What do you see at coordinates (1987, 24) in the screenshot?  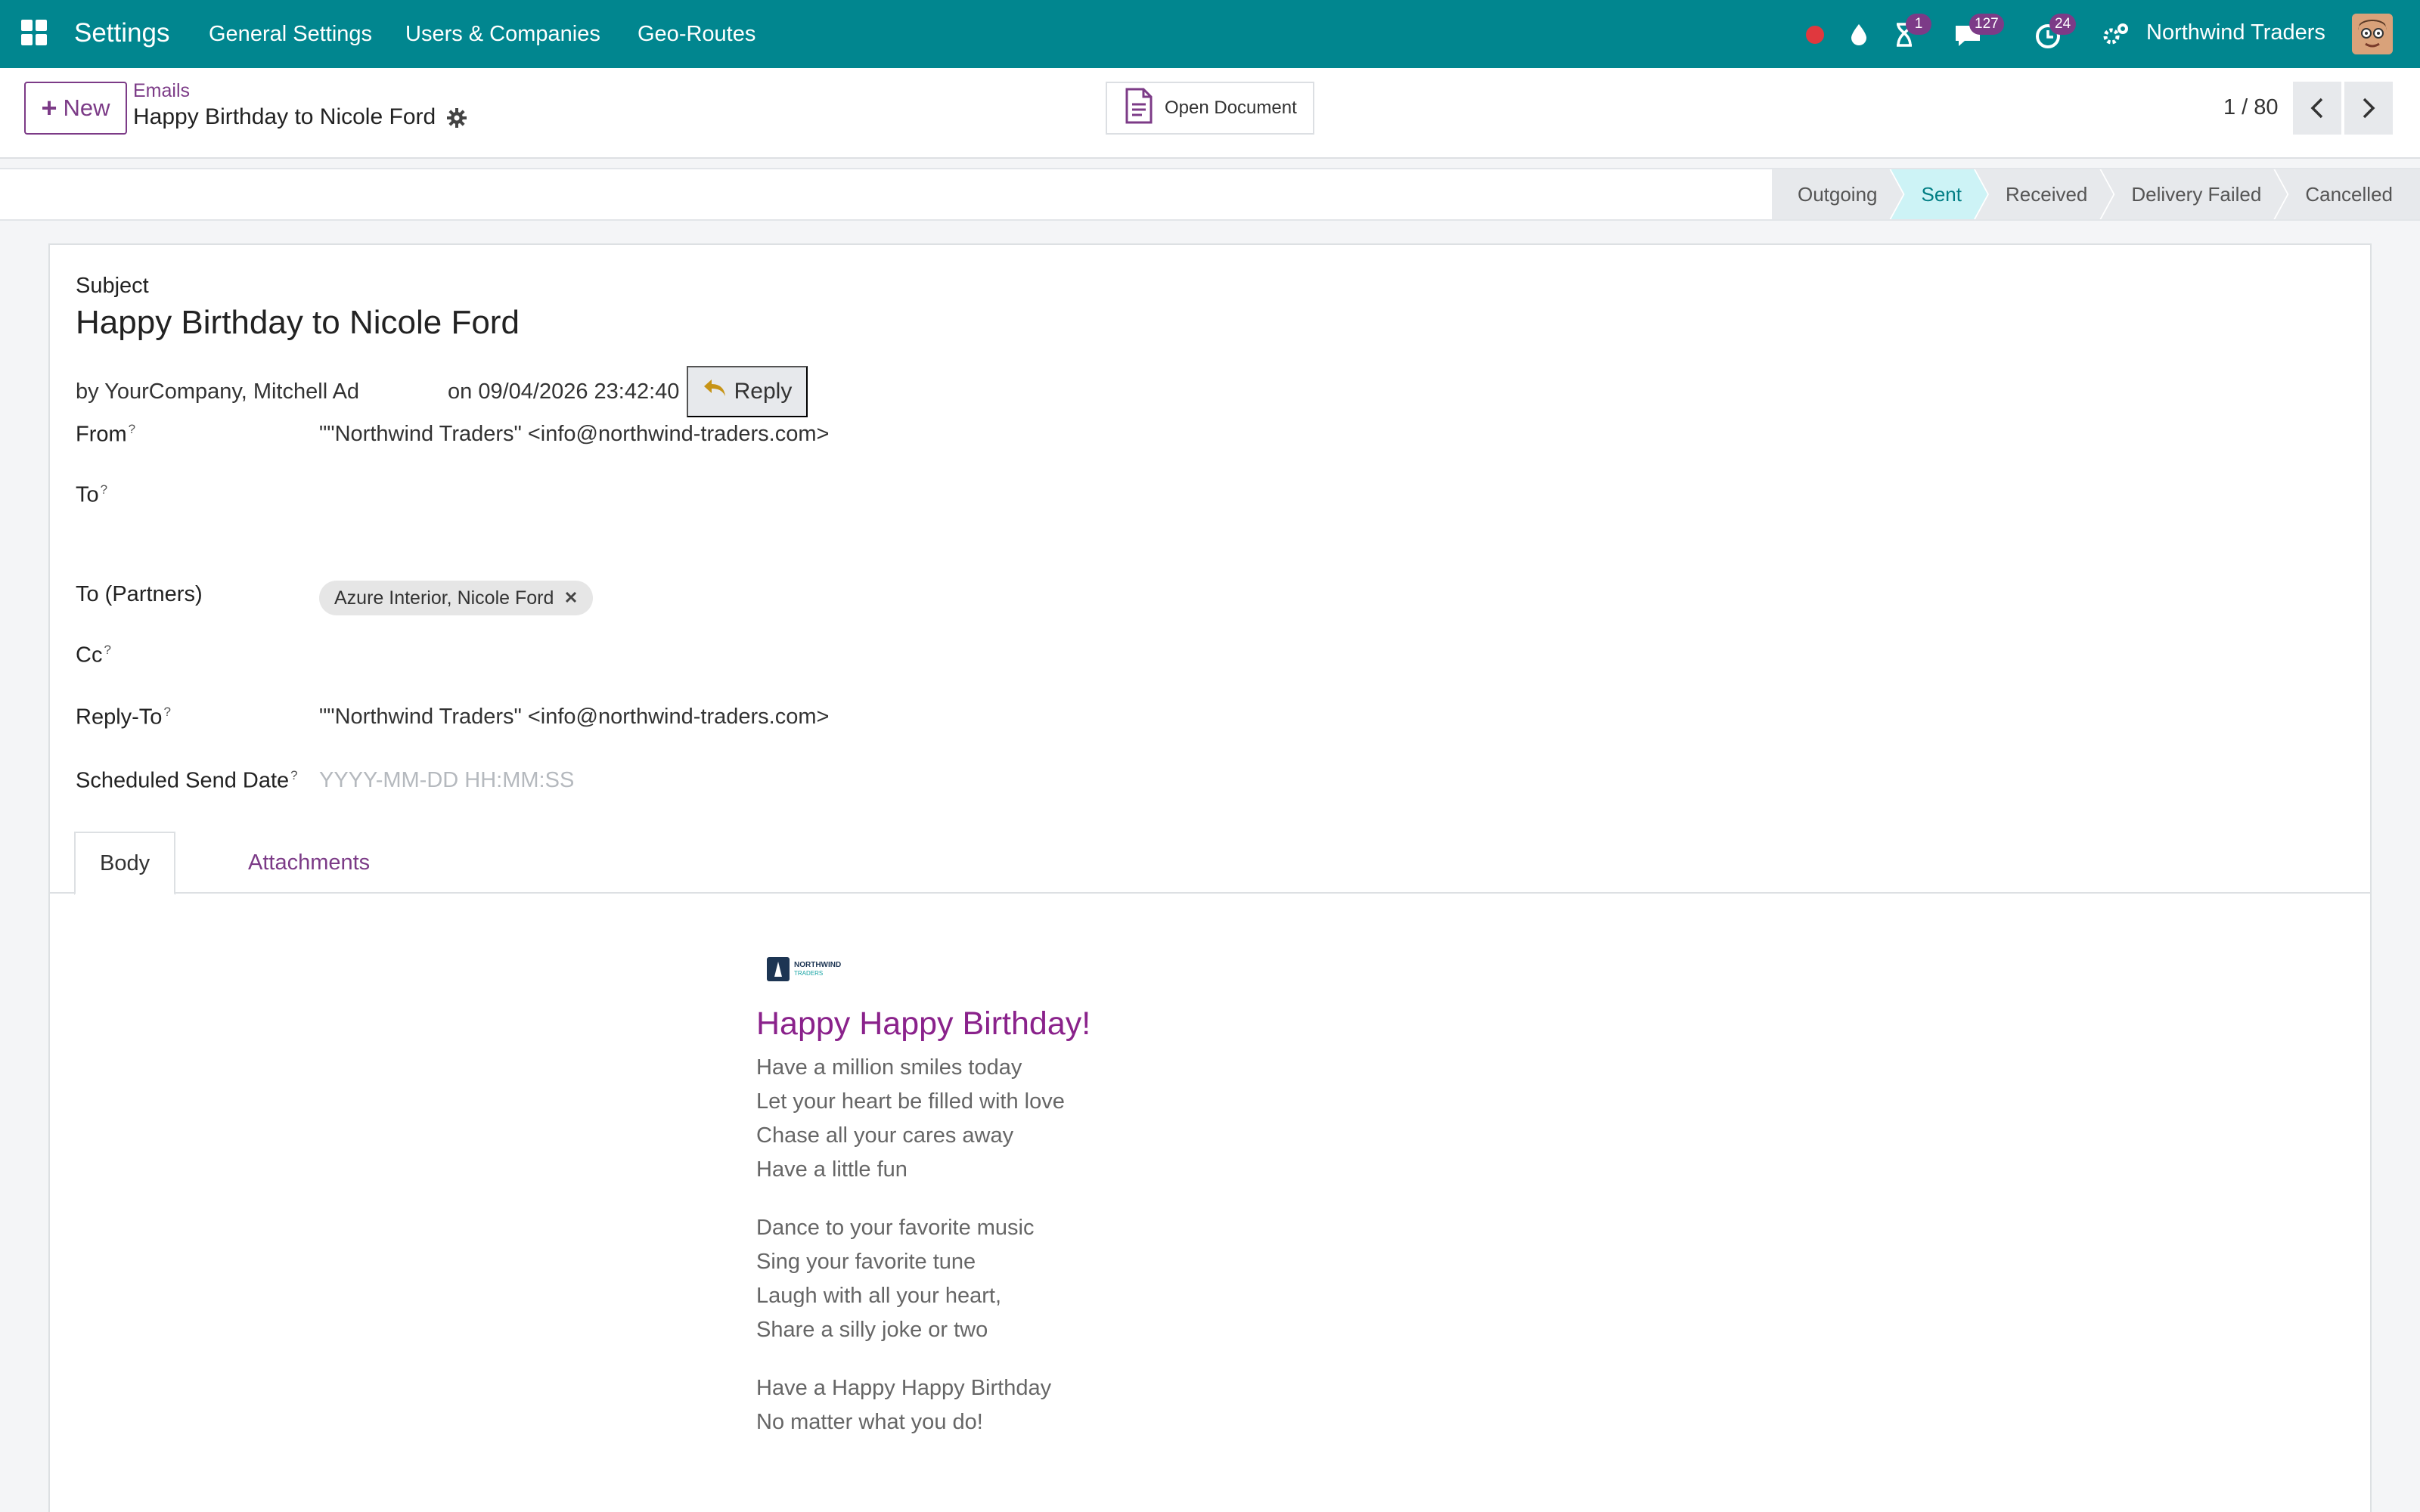 I see `messages-badge: 127` at bounding box center [1987, 24].